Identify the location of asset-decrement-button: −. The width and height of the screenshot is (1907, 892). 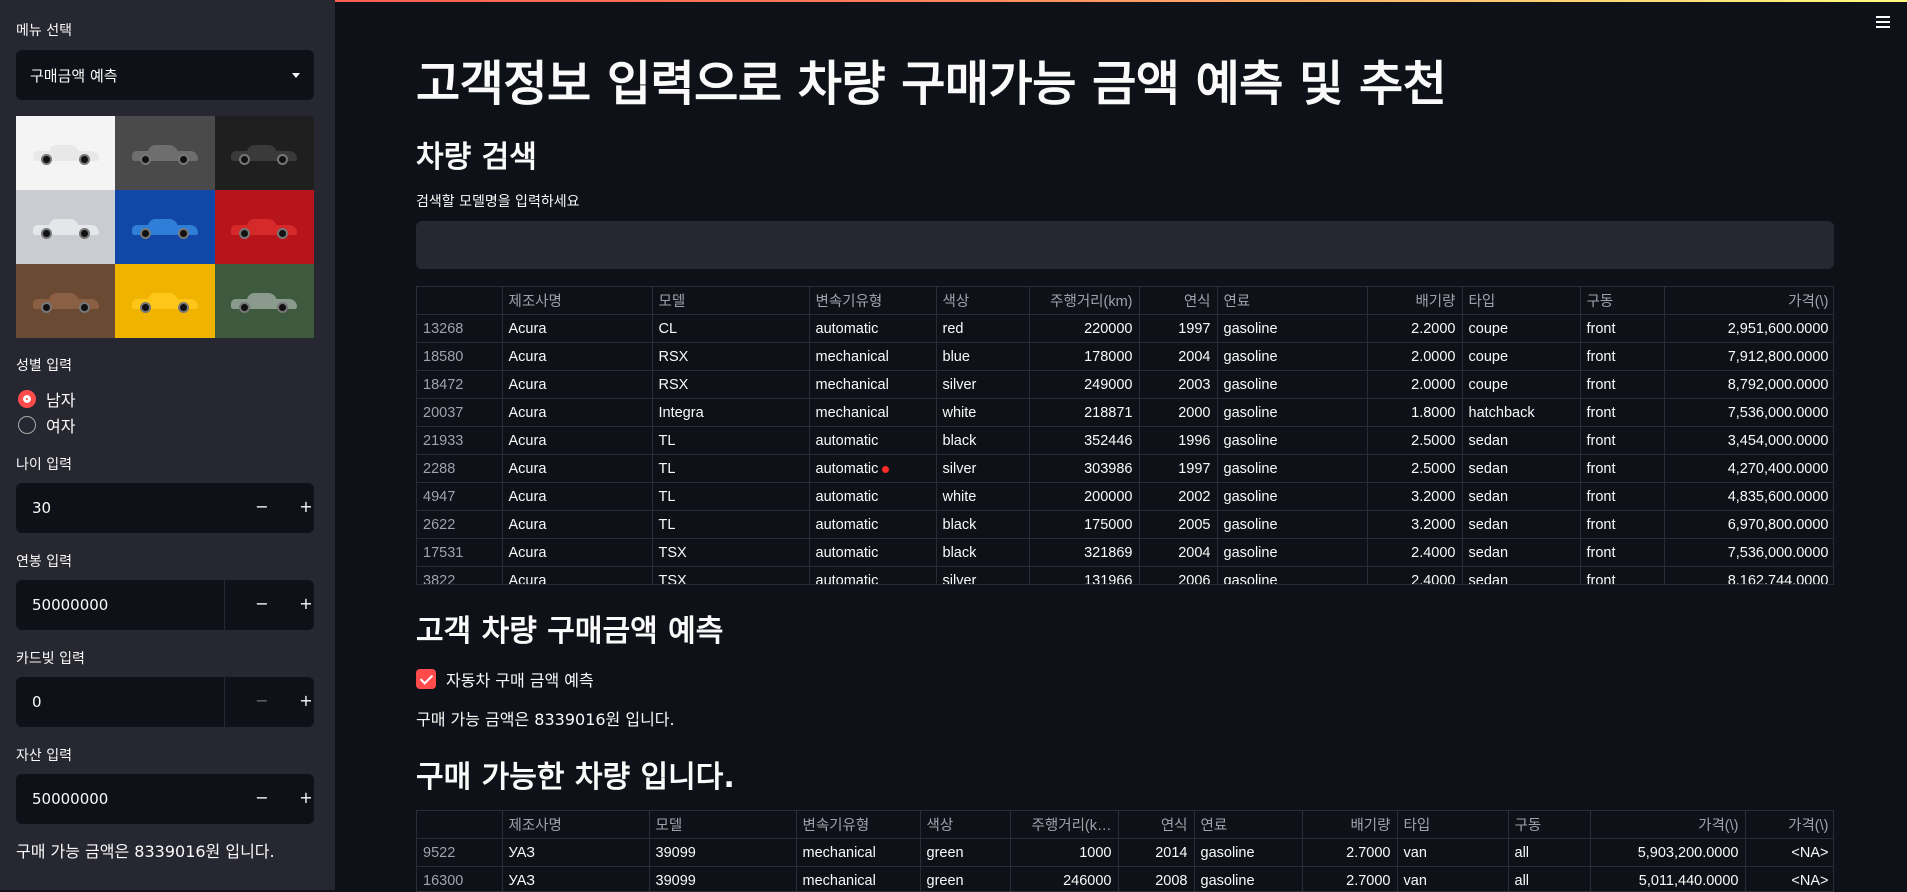
(262, 799).